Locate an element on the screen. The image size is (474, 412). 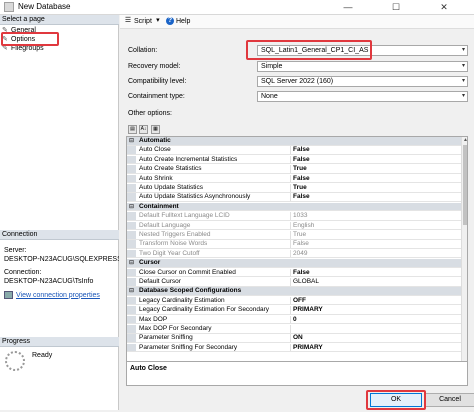
property-value is located at coordinates (376, 329).